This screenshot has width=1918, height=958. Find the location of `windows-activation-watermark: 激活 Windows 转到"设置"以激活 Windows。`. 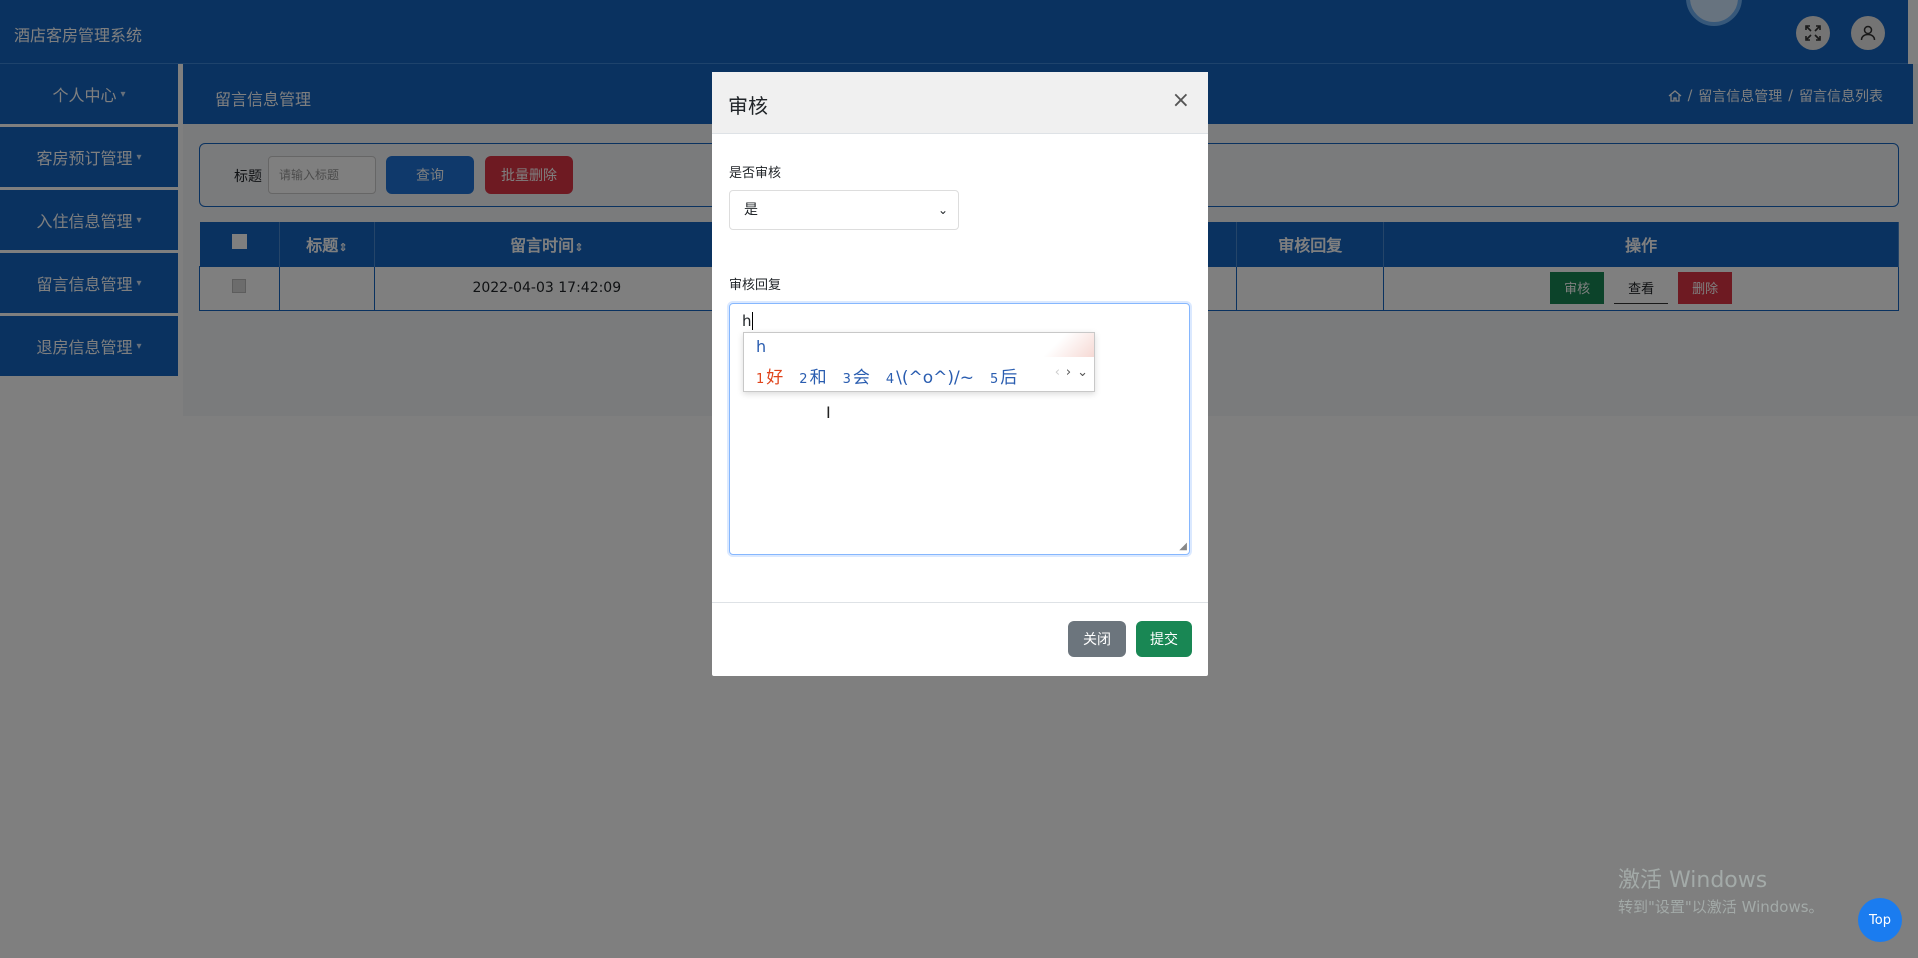

windows-activation-watermark: 激活 Windows 转到"设置"以激活 Windows。 is located at coordinates (1721, 892).